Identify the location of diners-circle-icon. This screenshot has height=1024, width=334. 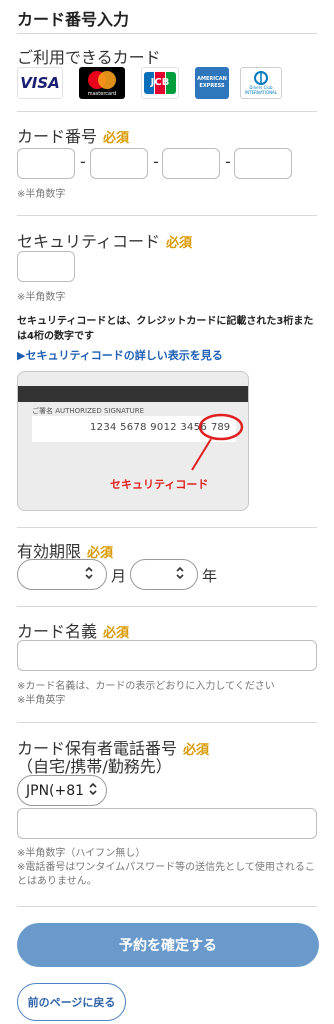
(261, 78).